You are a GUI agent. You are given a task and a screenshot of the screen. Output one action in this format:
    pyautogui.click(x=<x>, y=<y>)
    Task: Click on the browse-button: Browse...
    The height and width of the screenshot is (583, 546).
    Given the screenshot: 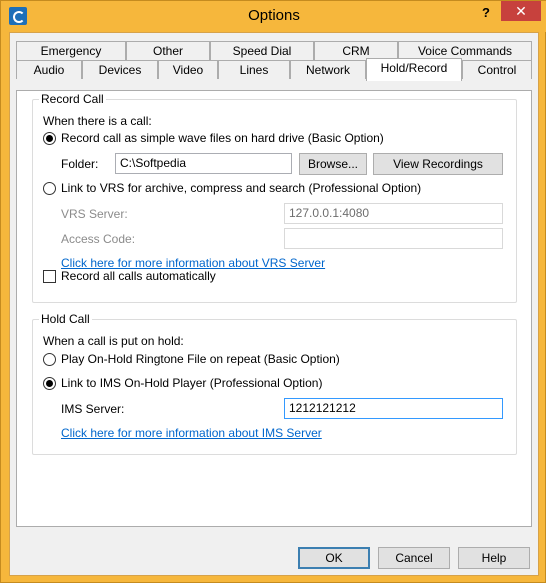 What is the action you would take?
    pyautogui.click(x=333, y=164)
    